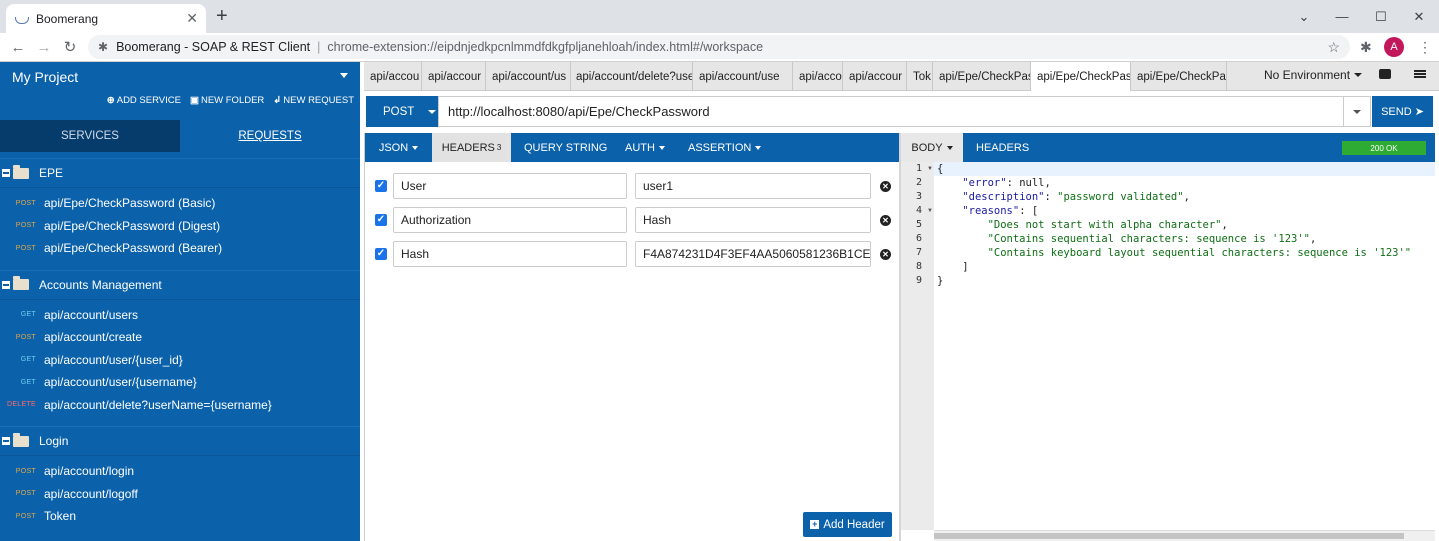 The height and width of the screenshot is (541, 1439). I want to click on tab-body: BODY, so click(932, 147).